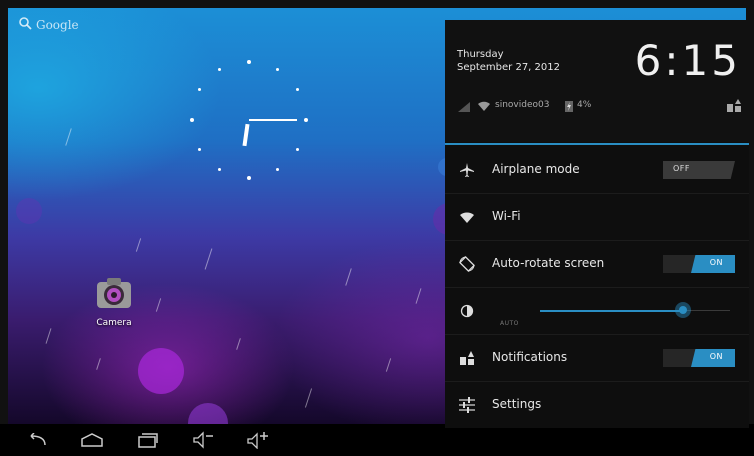  Describe the element at coordinates (683, 310) in the screenshot. I see `brightness-slider-thumb` at that location.